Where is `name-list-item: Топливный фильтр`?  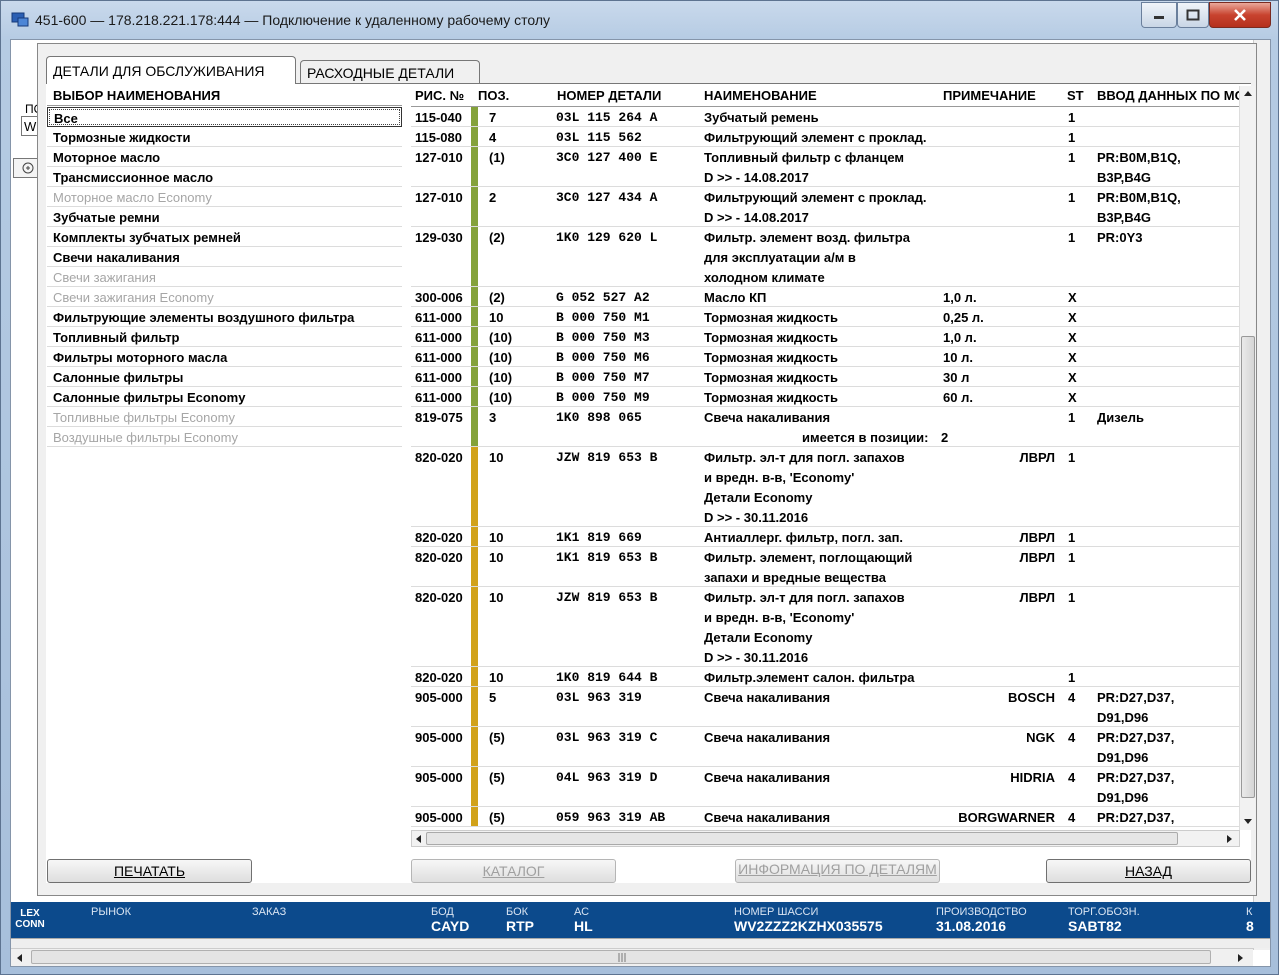
name-list-item: Топливный фильтр is located at coordinates (224, 337).